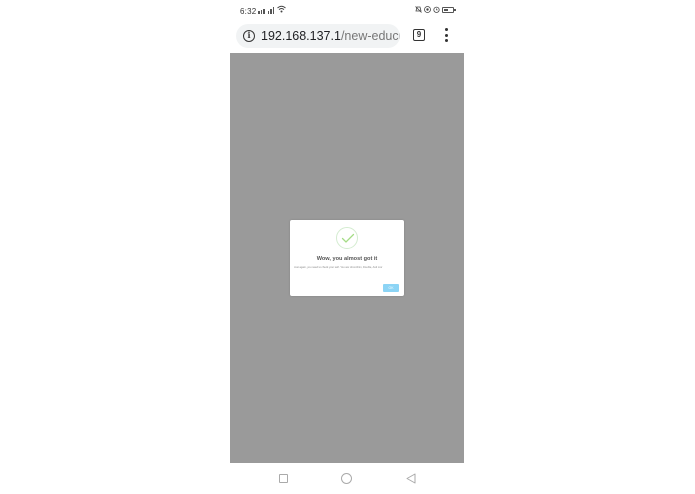 The width and height of the screenshot is (695, 494). Describe the element at coordinates (411, 478) in the screenshot. I see `back-button` at that location.